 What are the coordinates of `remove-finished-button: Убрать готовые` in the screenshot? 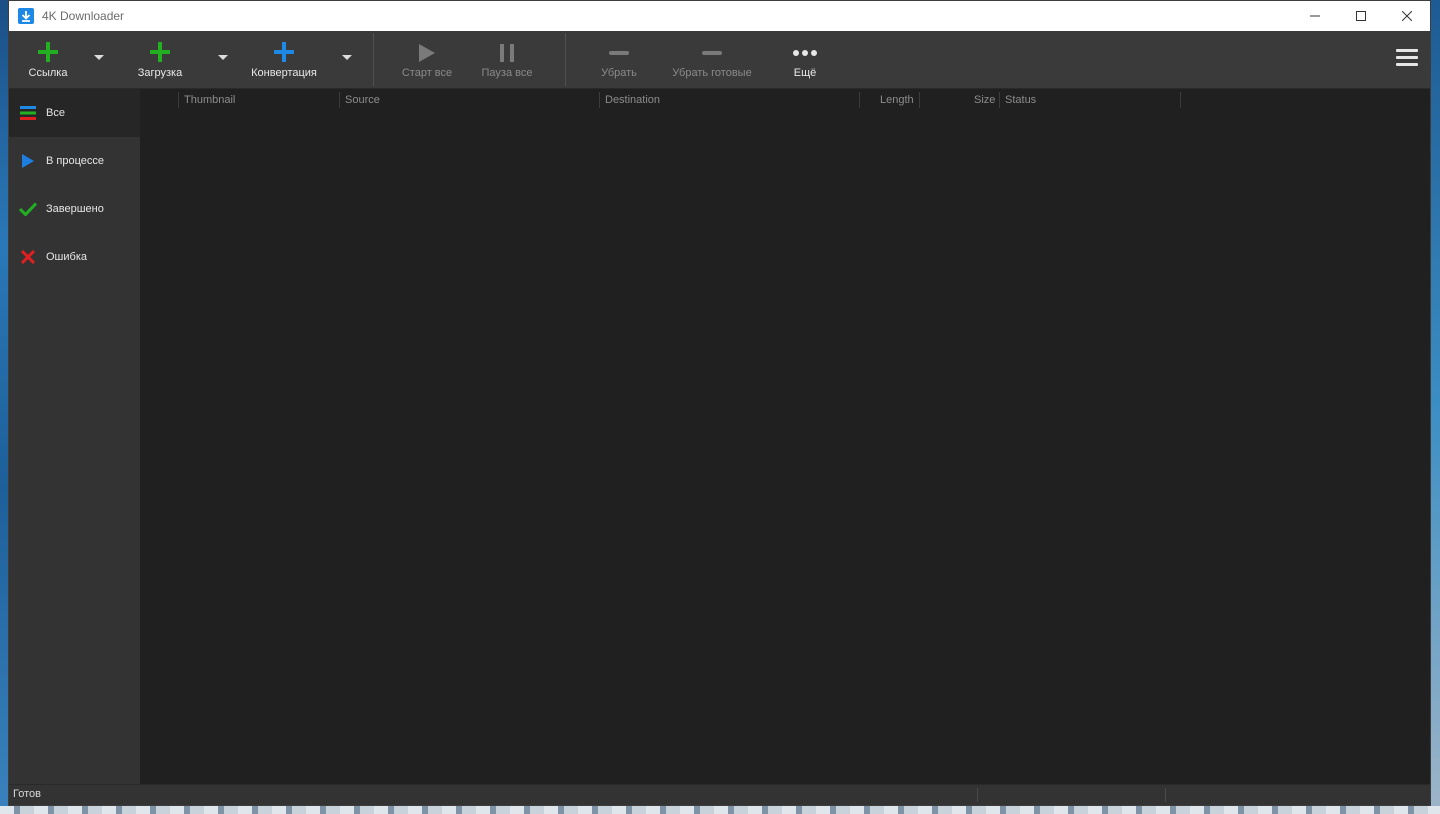 It's located at (712, 59).